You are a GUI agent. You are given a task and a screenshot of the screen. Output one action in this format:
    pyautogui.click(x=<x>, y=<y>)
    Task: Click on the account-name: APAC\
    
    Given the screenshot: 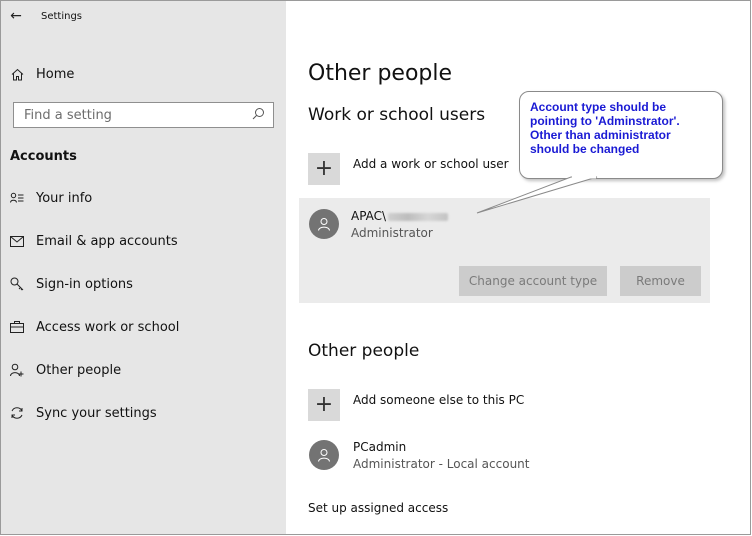 What is the action you would take?
    pyautogui.click(x=400, y=216)
    